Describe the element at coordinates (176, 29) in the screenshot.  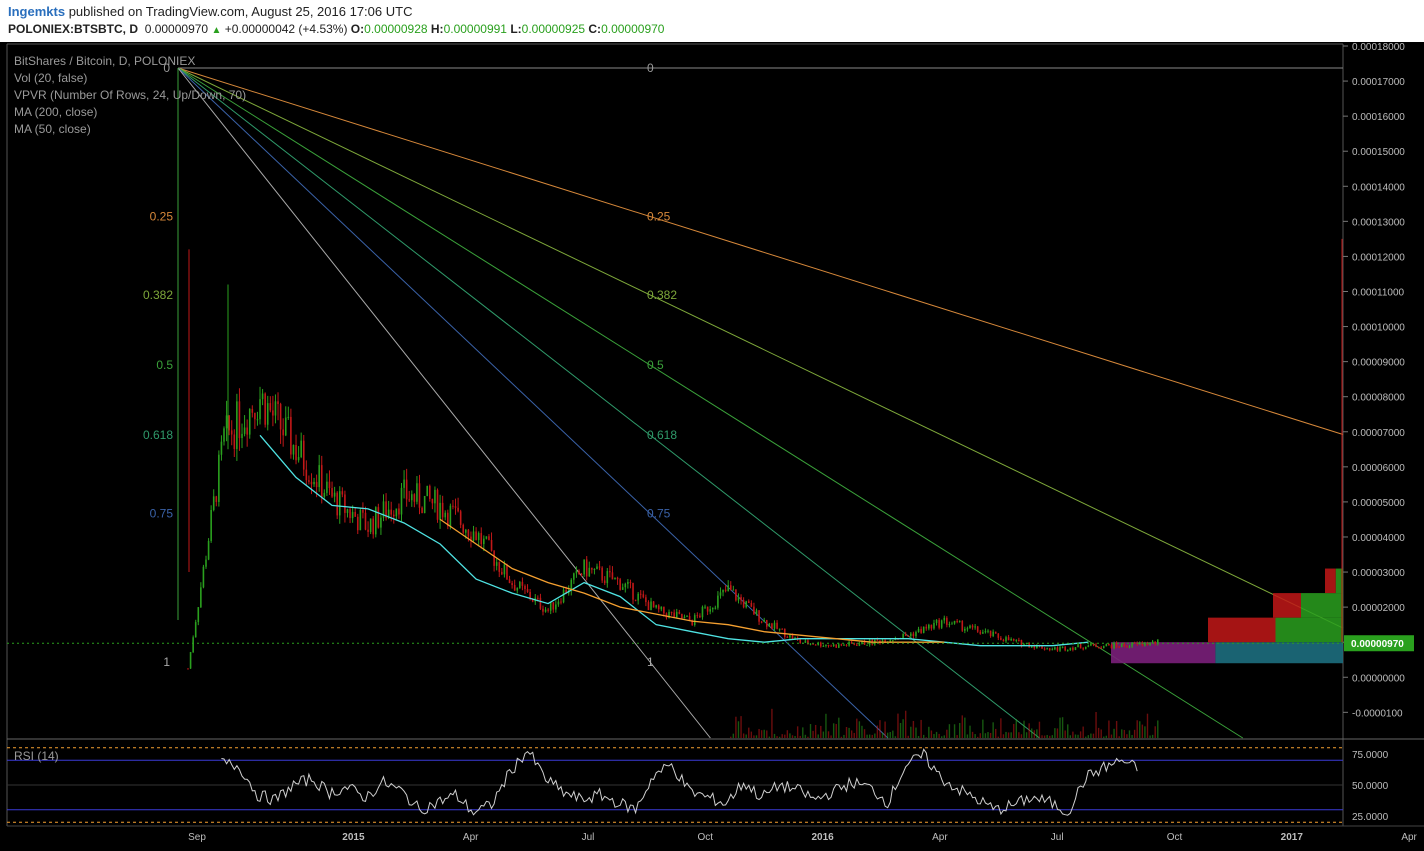
I see `last-price: 0.00000970` at that location.